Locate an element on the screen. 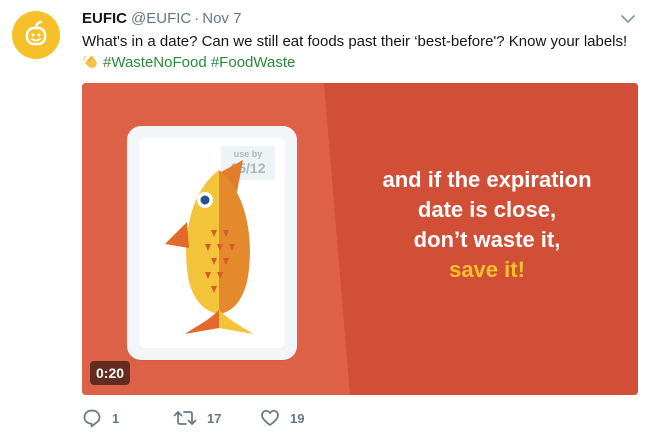 This screenshot has width=651, height=440. food-label-card: use by 05/12 is located at coordinates (212, 243).